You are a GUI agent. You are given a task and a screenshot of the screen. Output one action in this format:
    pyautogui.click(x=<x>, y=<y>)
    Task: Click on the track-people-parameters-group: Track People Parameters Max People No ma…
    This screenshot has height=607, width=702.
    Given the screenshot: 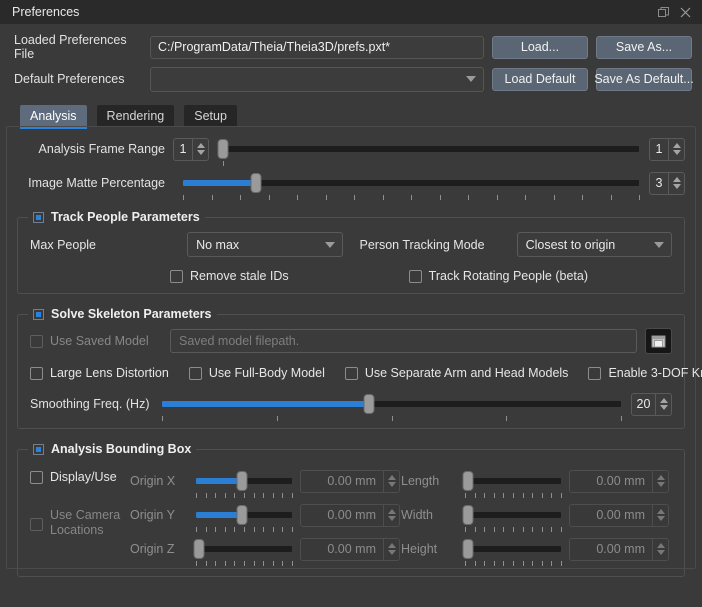 What is the action you would take?
    pyautogui.click(x=351, y=252)
    